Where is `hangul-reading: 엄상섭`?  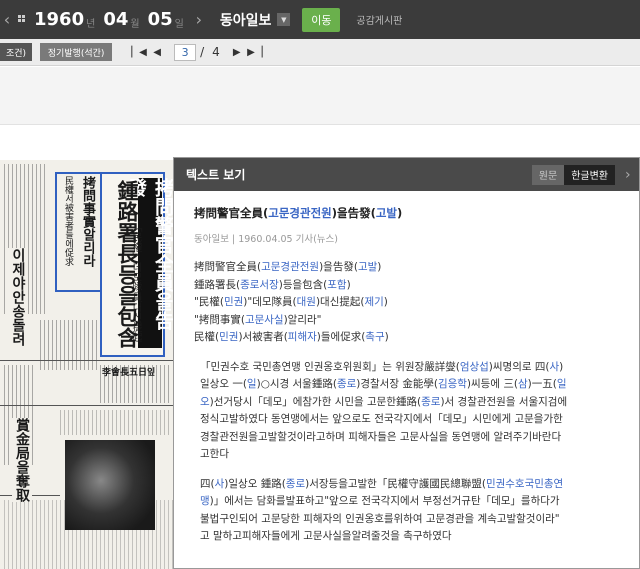
hangul-reading: 엄상섭 is located at coordinates (474, 366).